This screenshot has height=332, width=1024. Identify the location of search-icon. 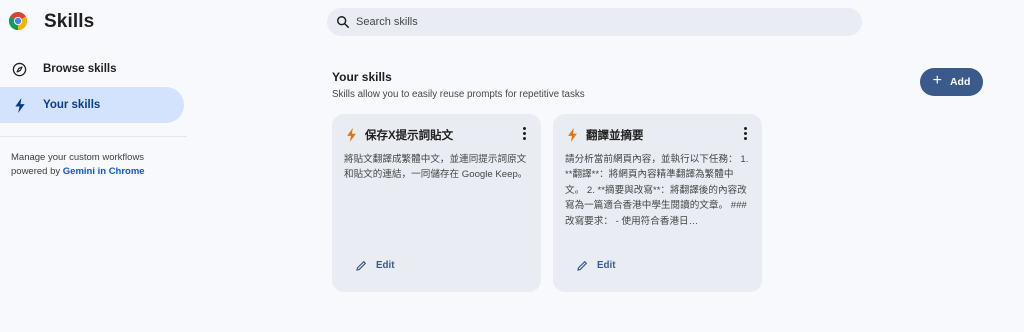
(343, 22).